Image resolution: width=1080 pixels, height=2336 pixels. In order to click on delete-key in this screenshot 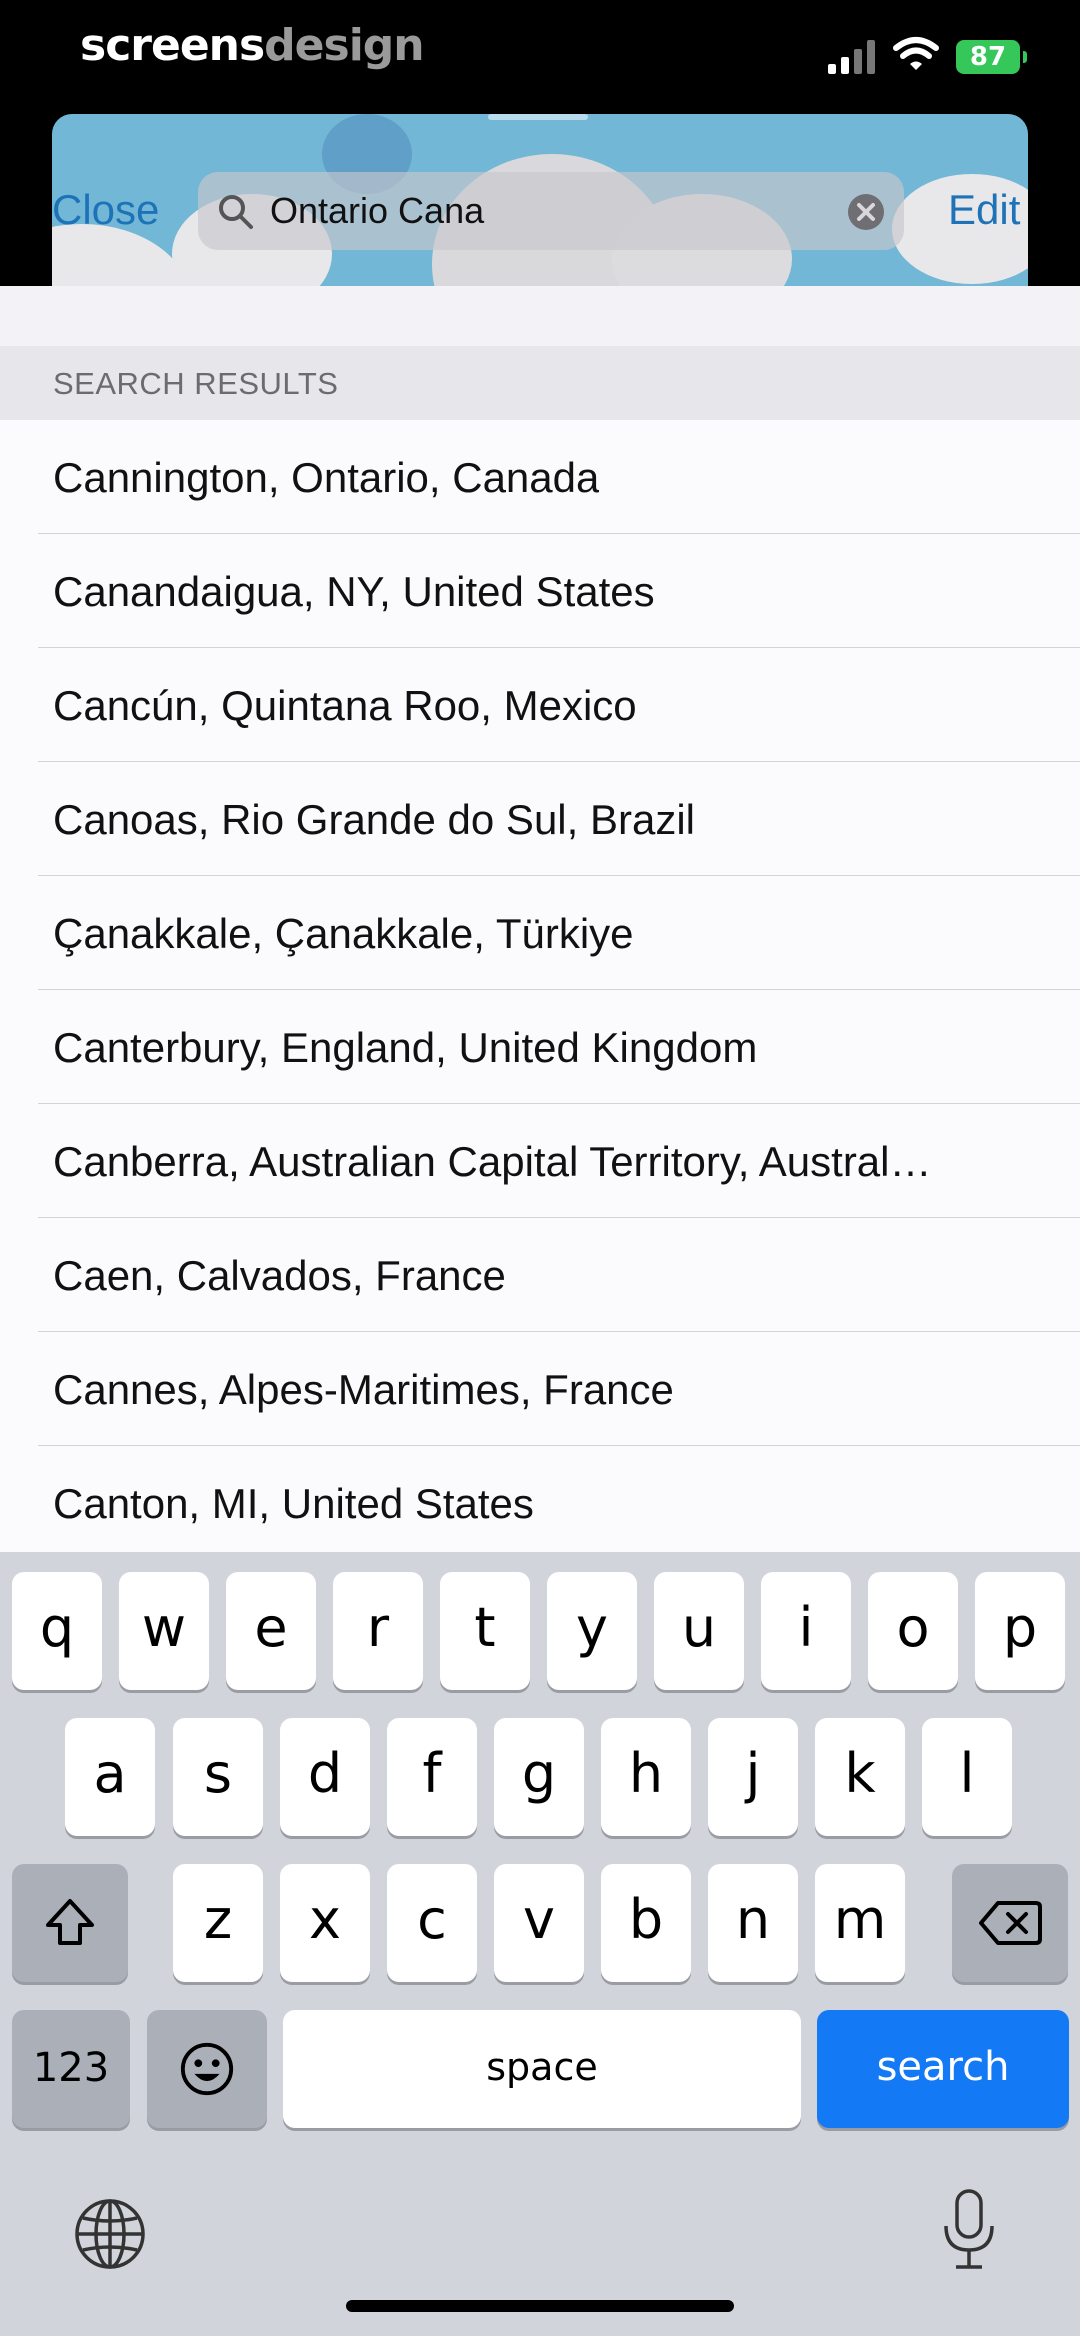, I will do `click(1010, 1923)`.